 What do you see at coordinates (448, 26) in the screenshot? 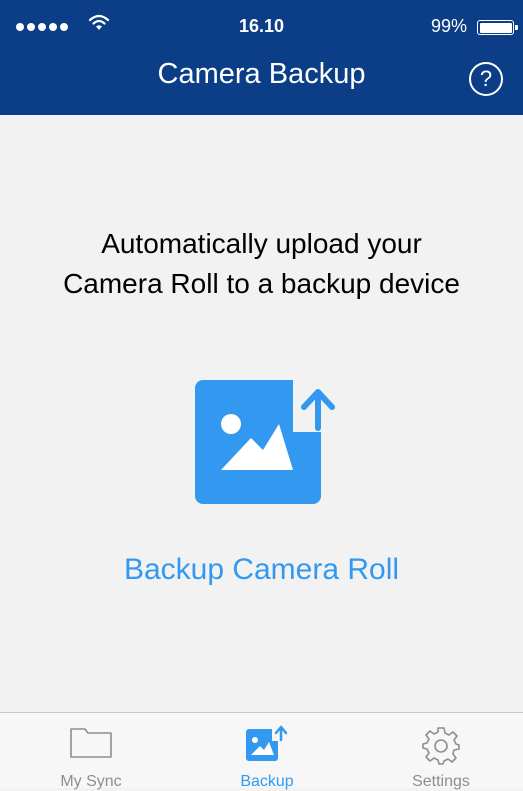
I see `battery-percentage: 99%` at bounding box center [448, 26].